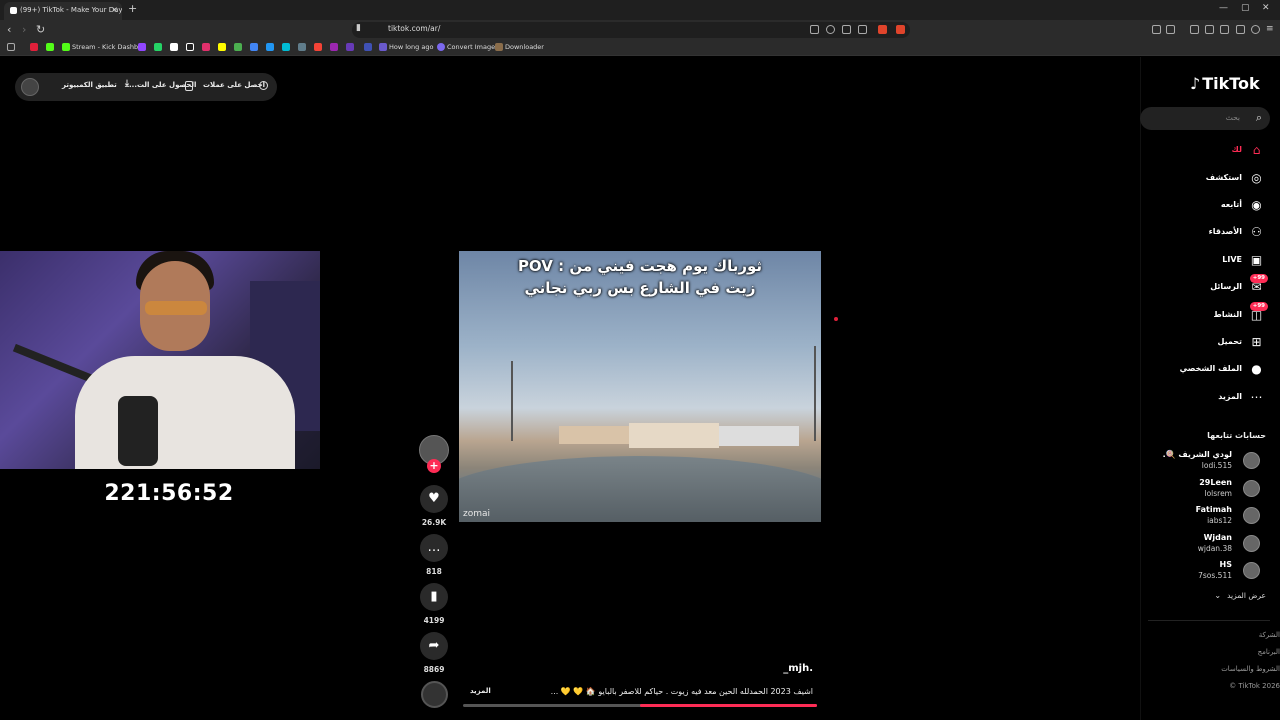  What do you see at coordinates (222, 47) in the screenshot?
I see `snapchat-icon` at bounding box center [222, 47].